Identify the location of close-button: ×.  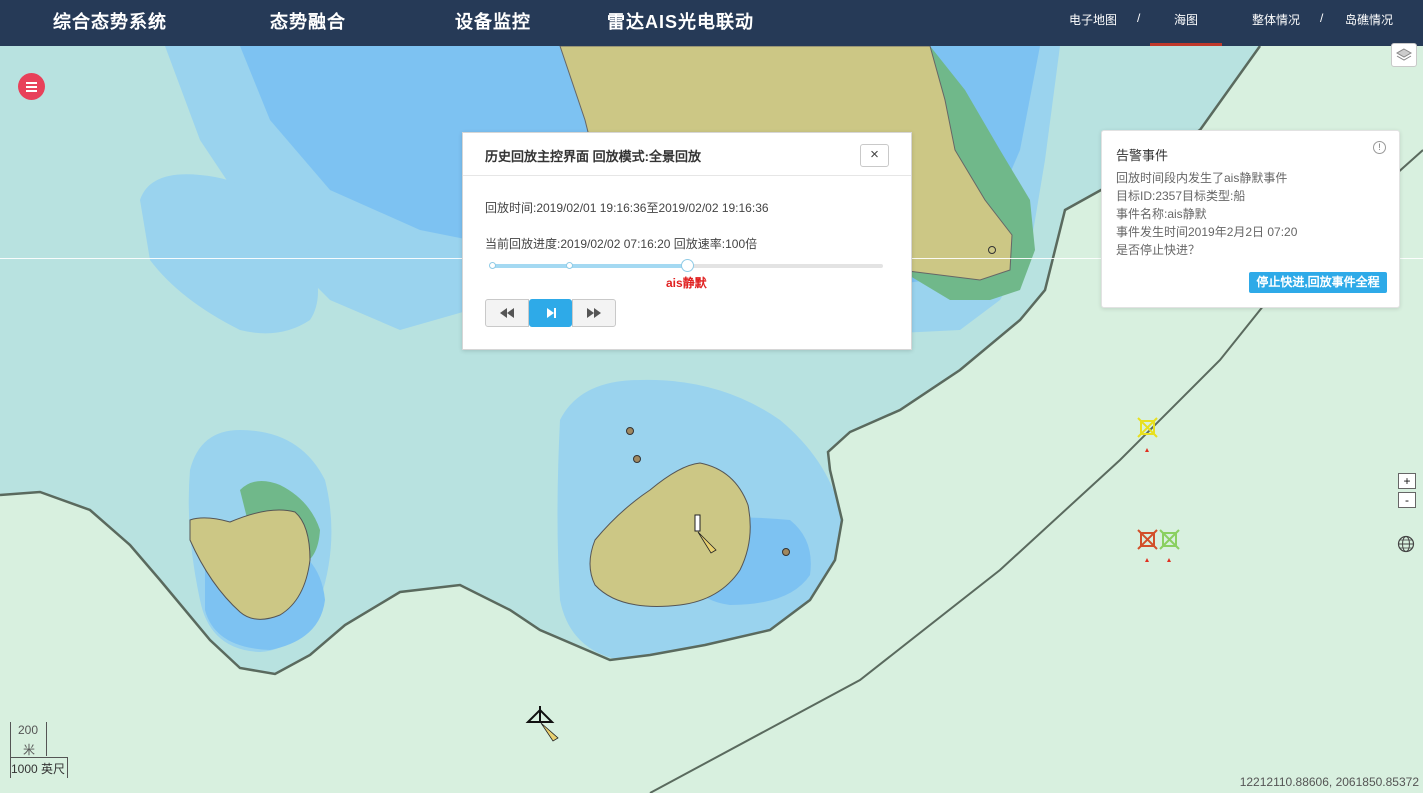
(874, 155).